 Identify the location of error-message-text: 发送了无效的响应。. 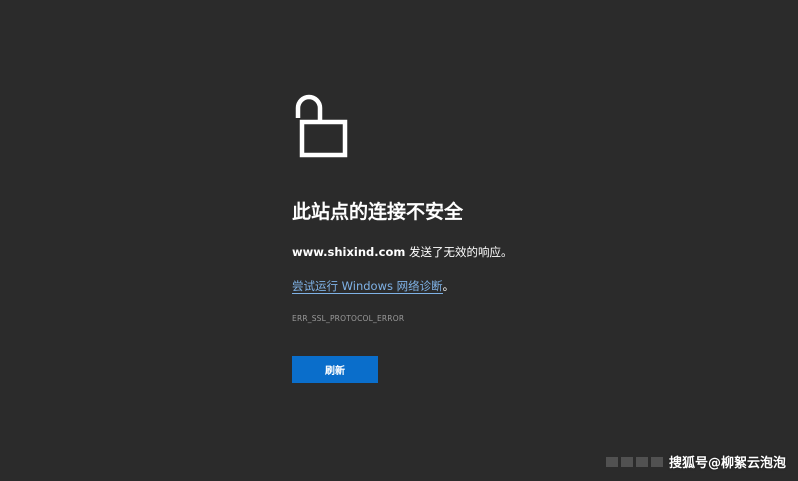
(459, 252).